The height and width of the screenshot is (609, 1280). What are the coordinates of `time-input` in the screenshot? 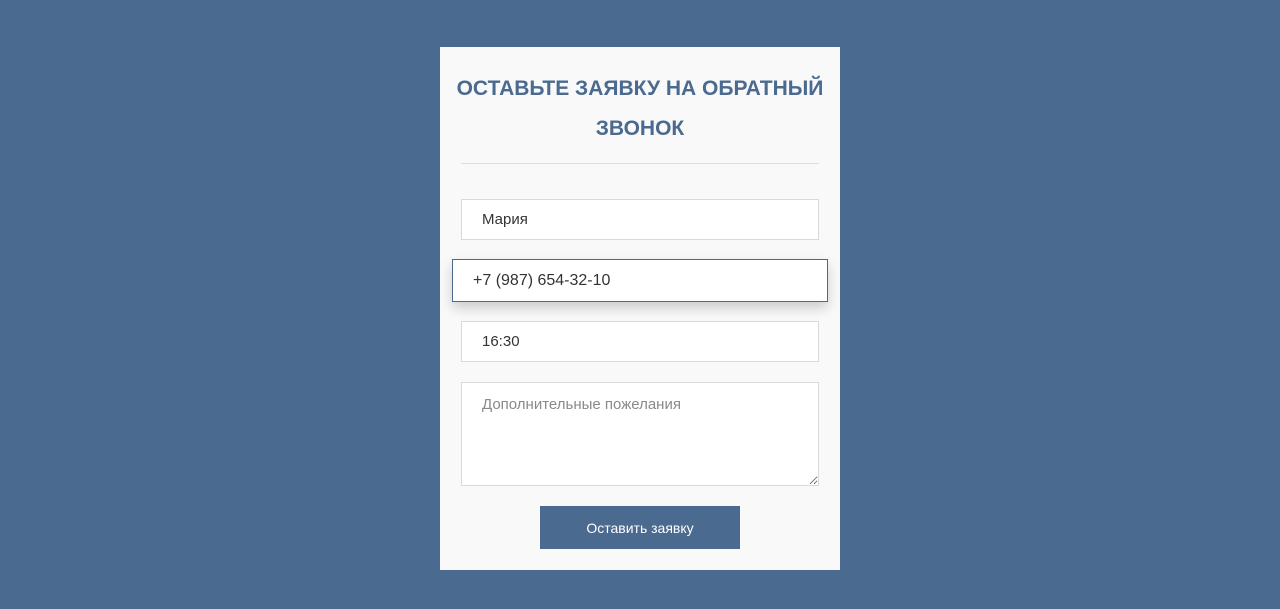 It's located at (640, 341).